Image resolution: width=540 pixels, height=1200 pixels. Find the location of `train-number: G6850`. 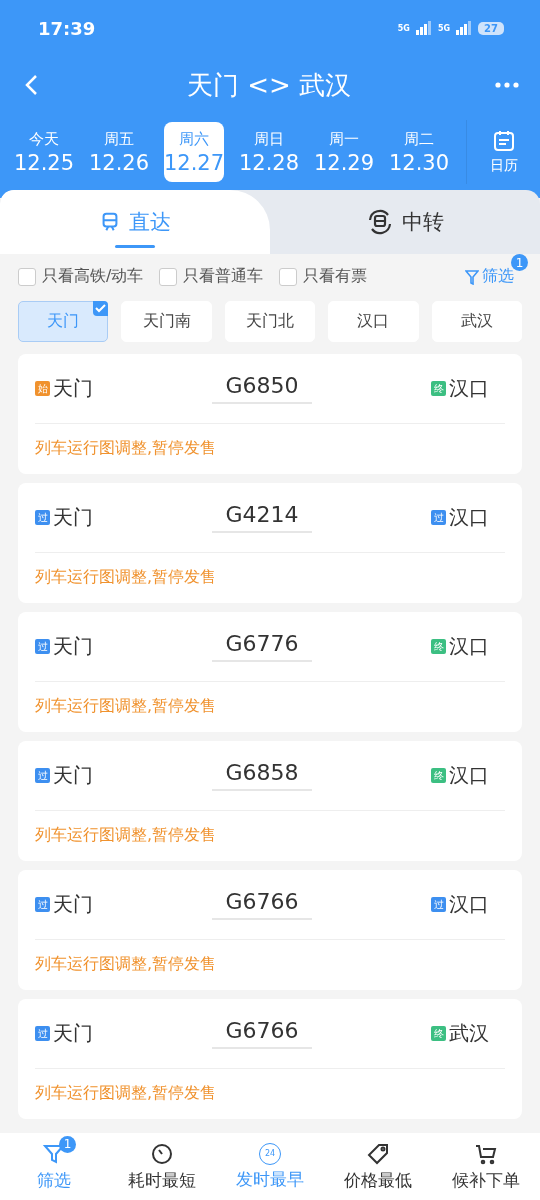

train-number: G6850 is located at coordinates (262, 388).